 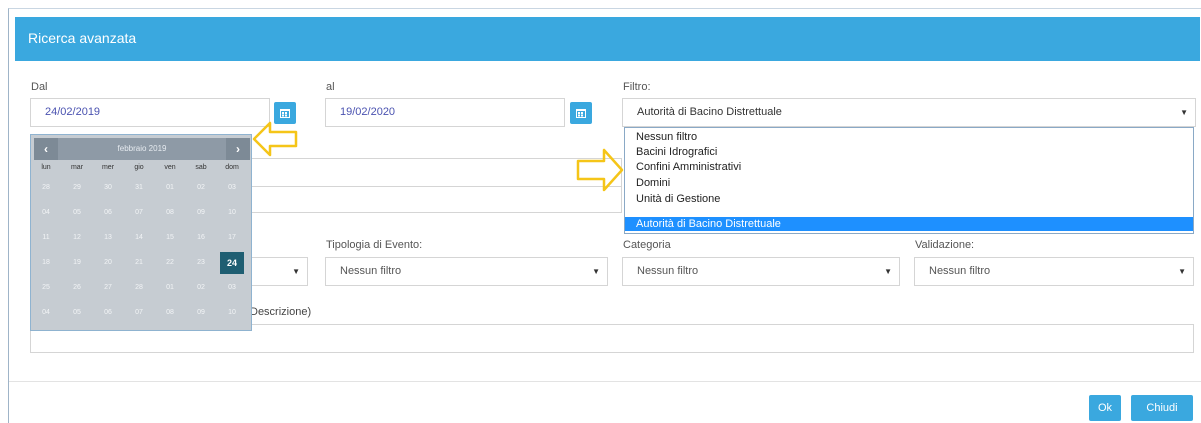 I want to click on calendar-day: 27, so click(x=108, y=288).